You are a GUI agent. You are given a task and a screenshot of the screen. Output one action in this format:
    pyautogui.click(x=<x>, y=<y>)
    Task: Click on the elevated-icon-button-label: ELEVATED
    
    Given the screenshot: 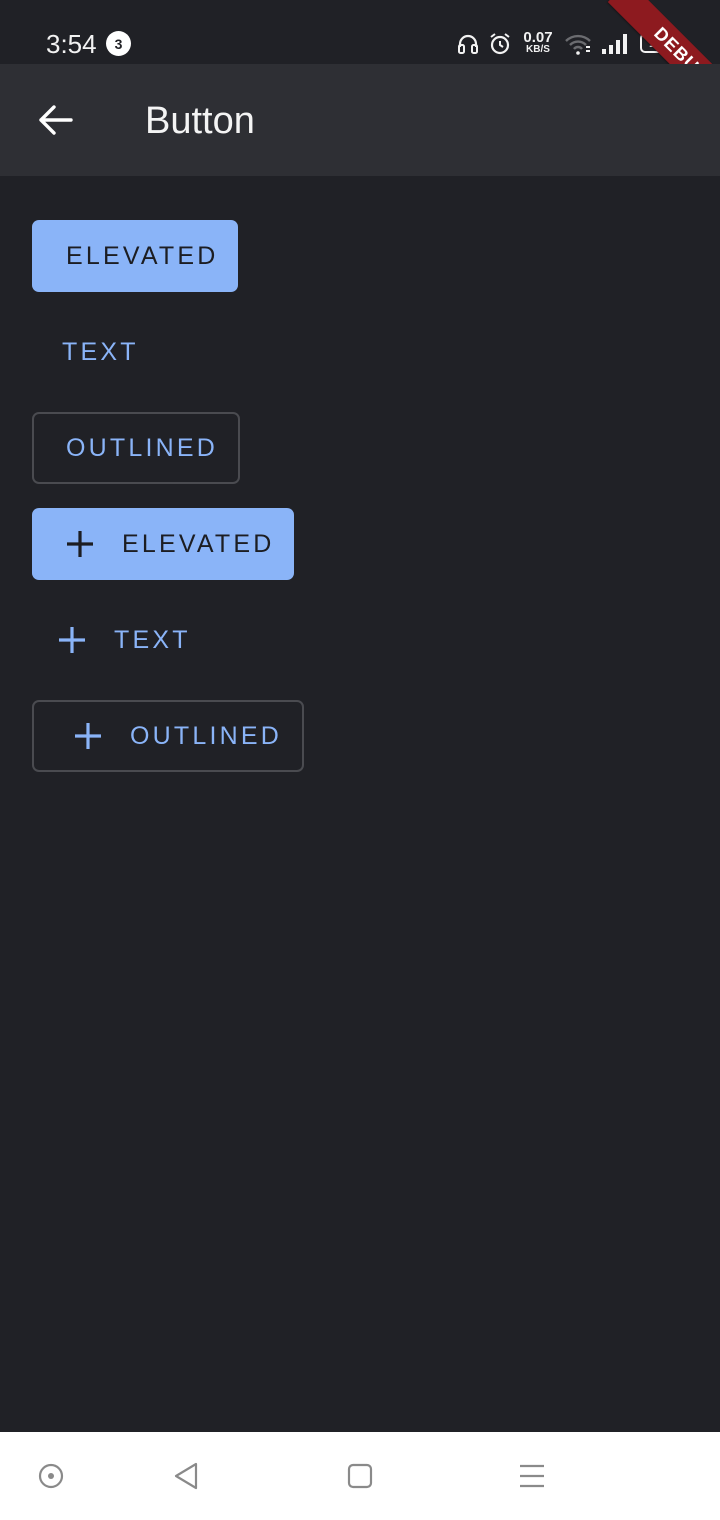 What is the action you would take?
    pyautogui.click(x=198, y=543)
    